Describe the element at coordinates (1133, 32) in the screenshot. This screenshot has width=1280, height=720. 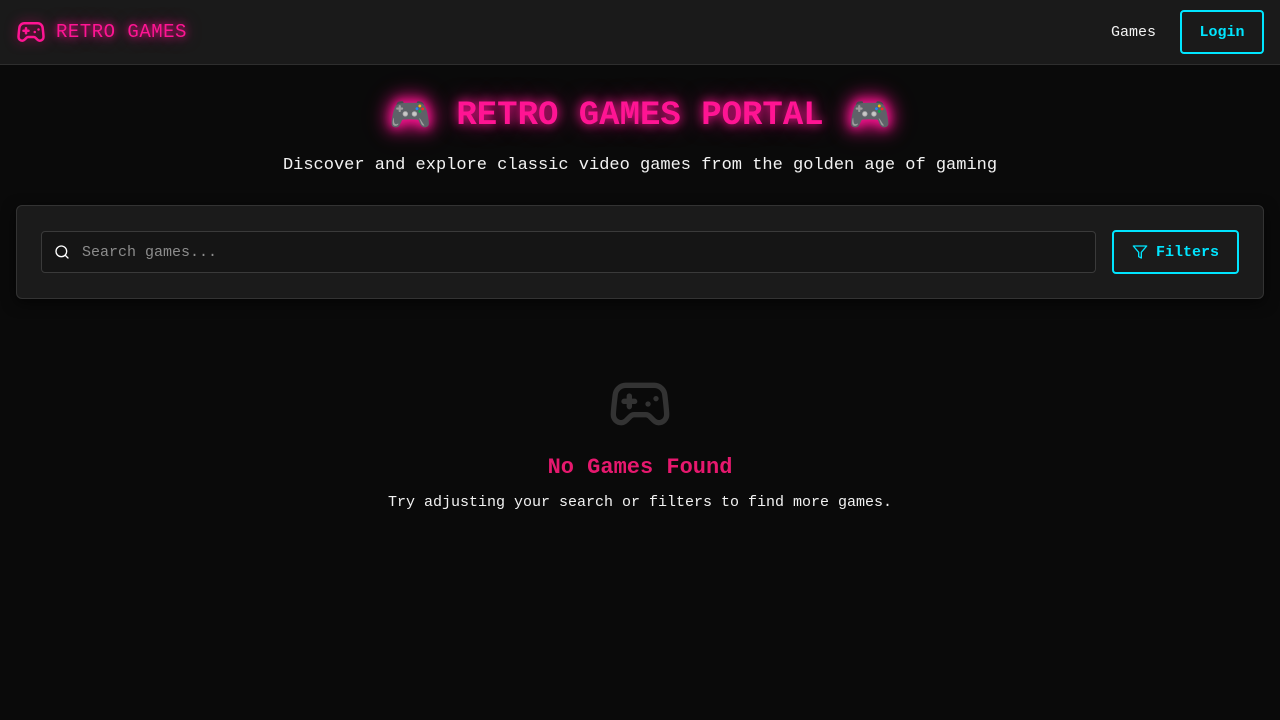
I see `nav-link-games: Games` at that location.